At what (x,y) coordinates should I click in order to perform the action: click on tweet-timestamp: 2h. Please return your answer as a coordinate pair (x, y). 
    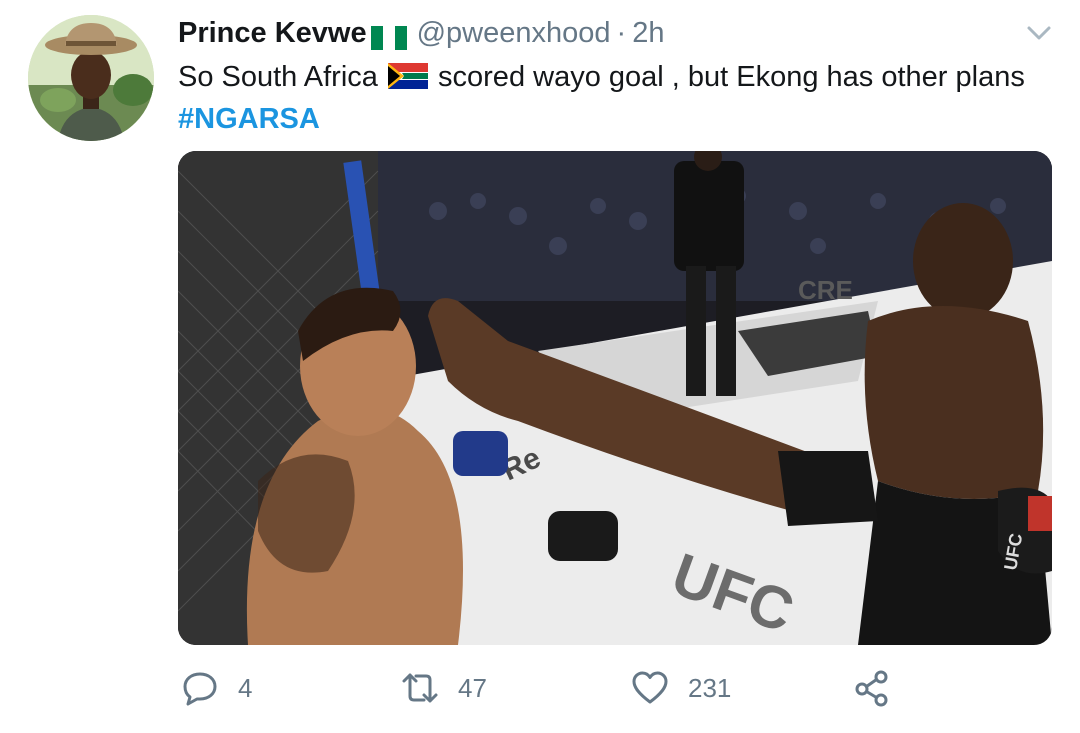
    Looking at the image, I should click on (648, 33).